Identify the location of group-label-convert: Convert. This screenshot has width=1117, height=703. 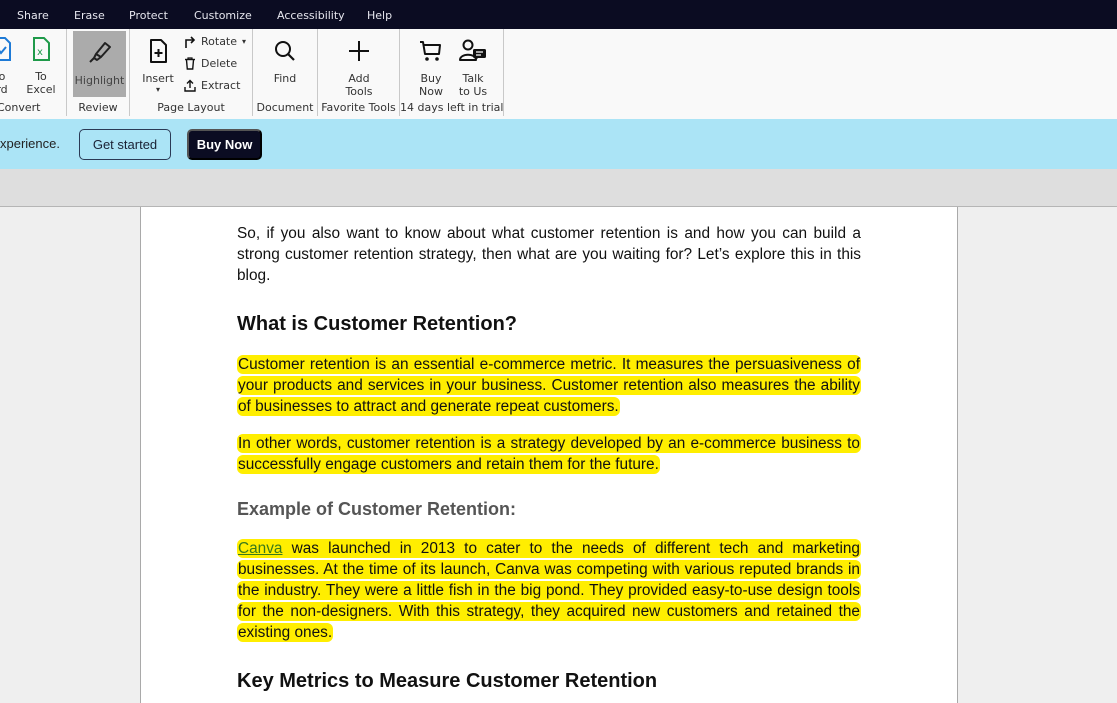
(20, 107).